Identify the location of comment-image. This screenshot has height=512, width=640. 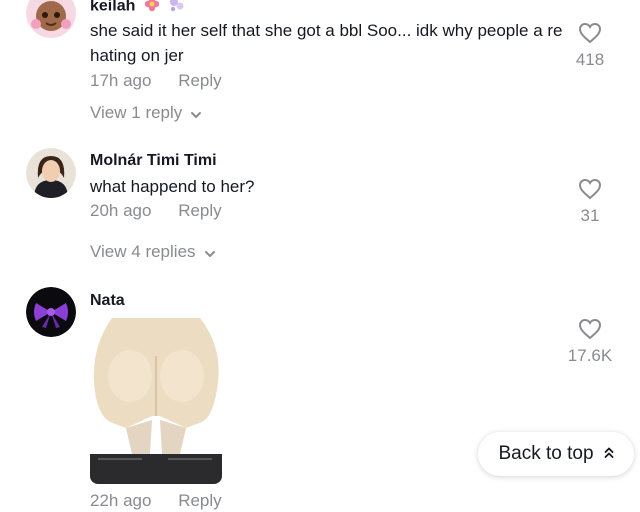
(156, 400).